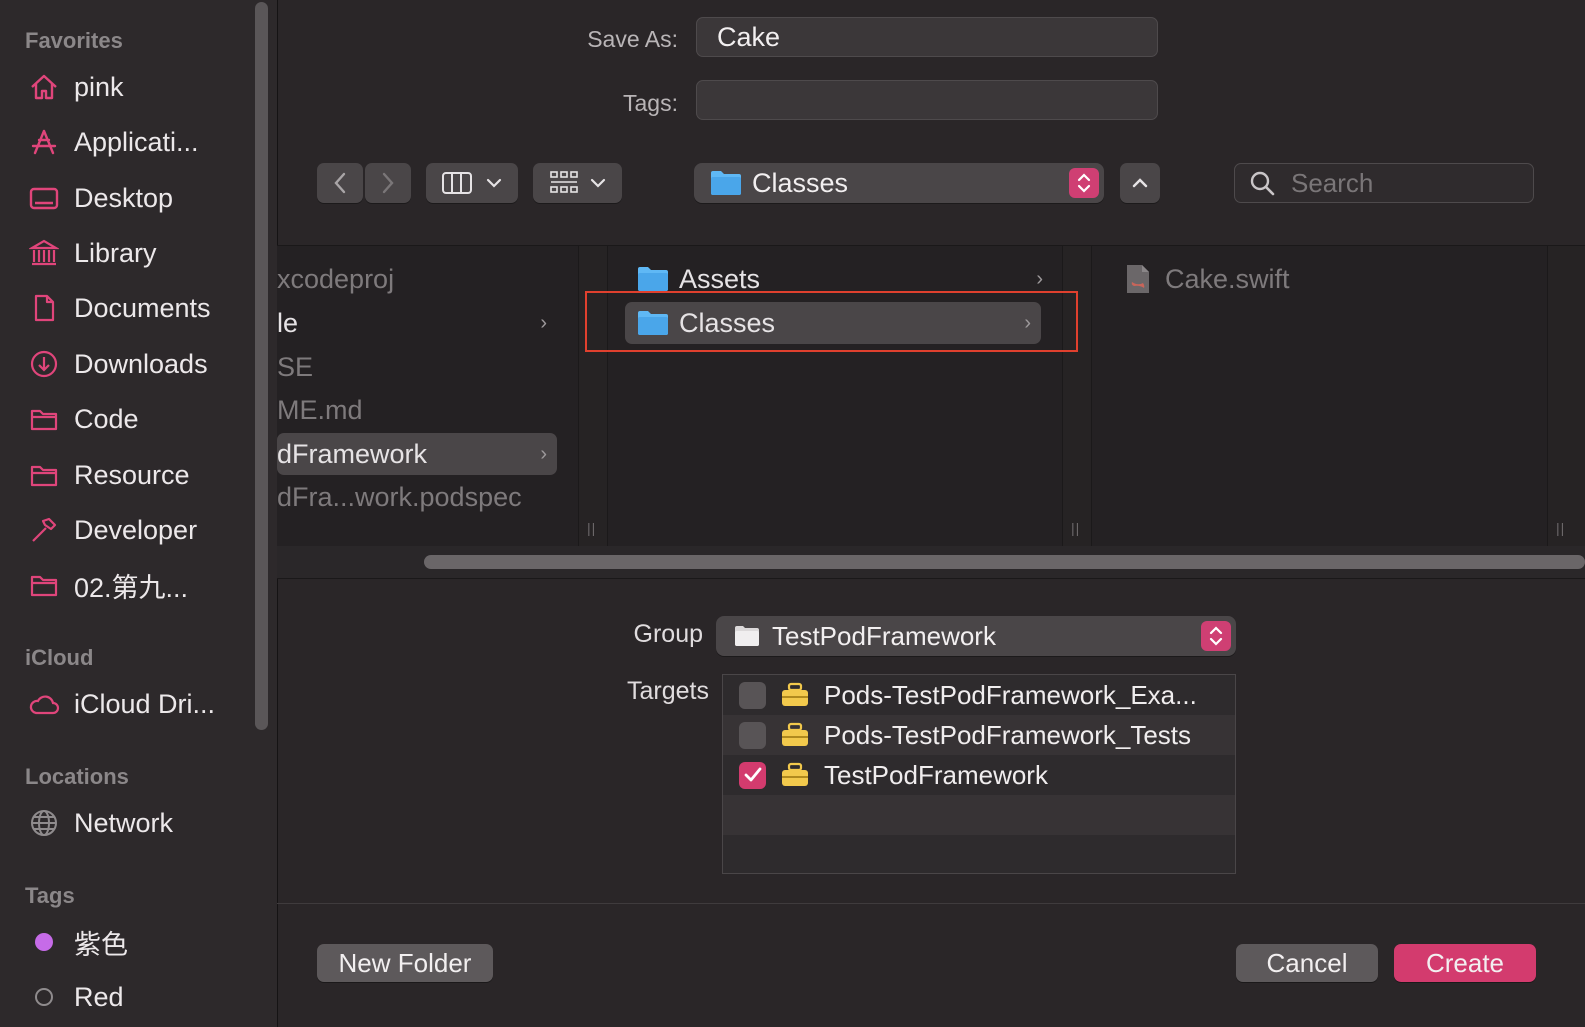  What do you see at coordinates (417, 323) in the screenshot?
I see `list-item: le ›` at bounding box center [417, 323].